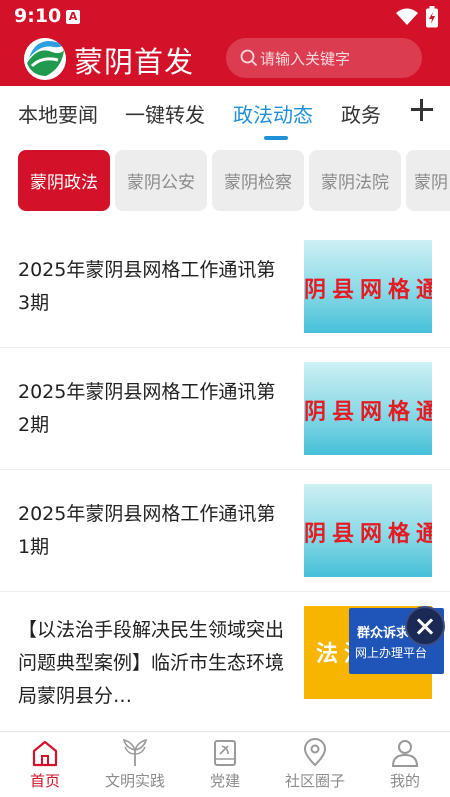 This screenshot has height=797, width=450. I want to click on tab-politics-law: 政法动态, so click(273, 113).